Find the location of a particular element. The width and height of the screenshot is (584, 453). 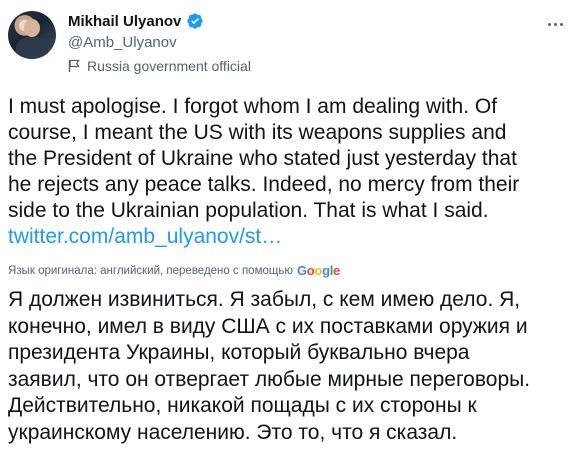

author-name: Mikhail Ulyanov is located at coordinates (124, 21).